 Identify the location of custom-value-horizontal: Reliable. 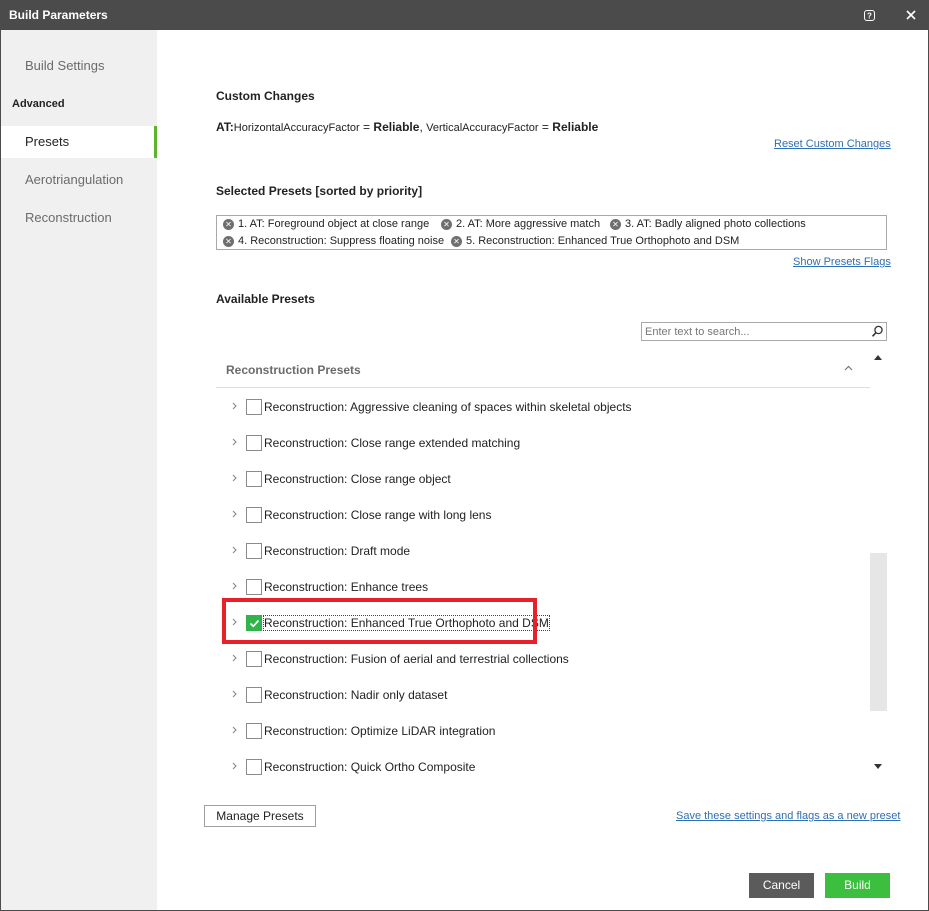
(396, 127).